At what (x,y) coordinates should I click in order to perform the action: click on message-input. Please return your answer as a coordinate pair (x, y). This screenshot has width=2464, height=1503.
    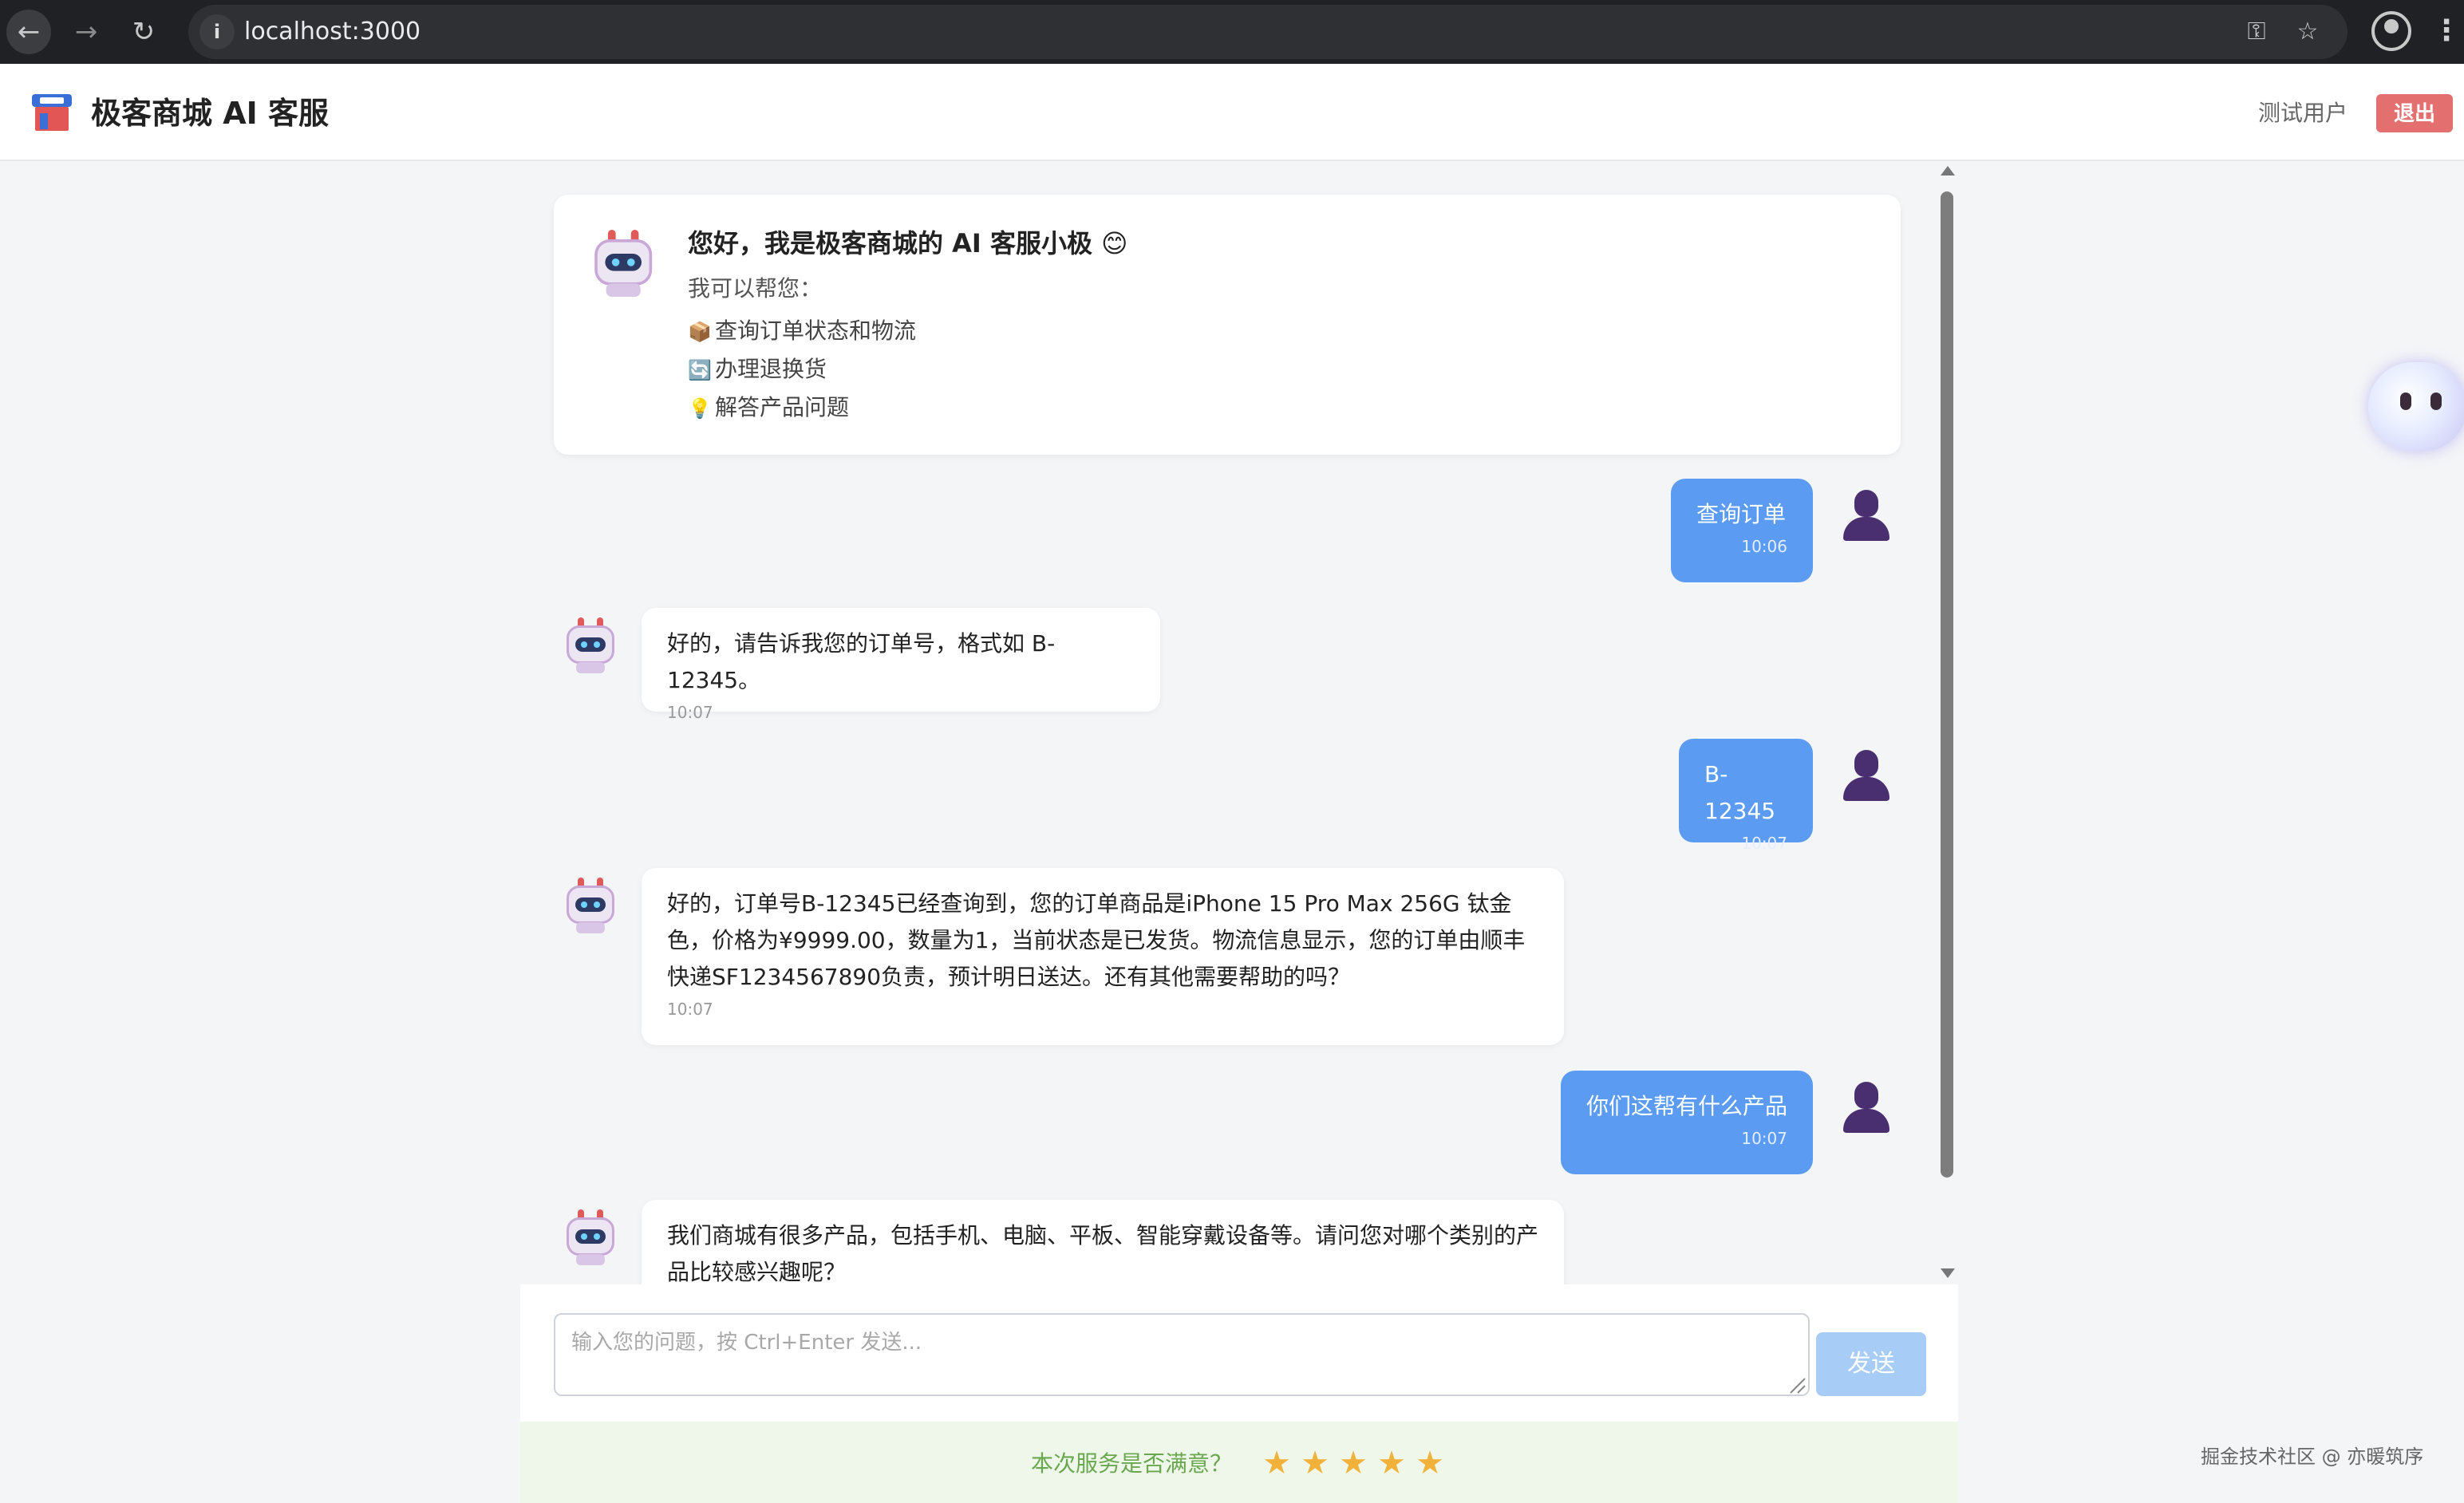
    Looking at the image, I should click on (1182, 1354).